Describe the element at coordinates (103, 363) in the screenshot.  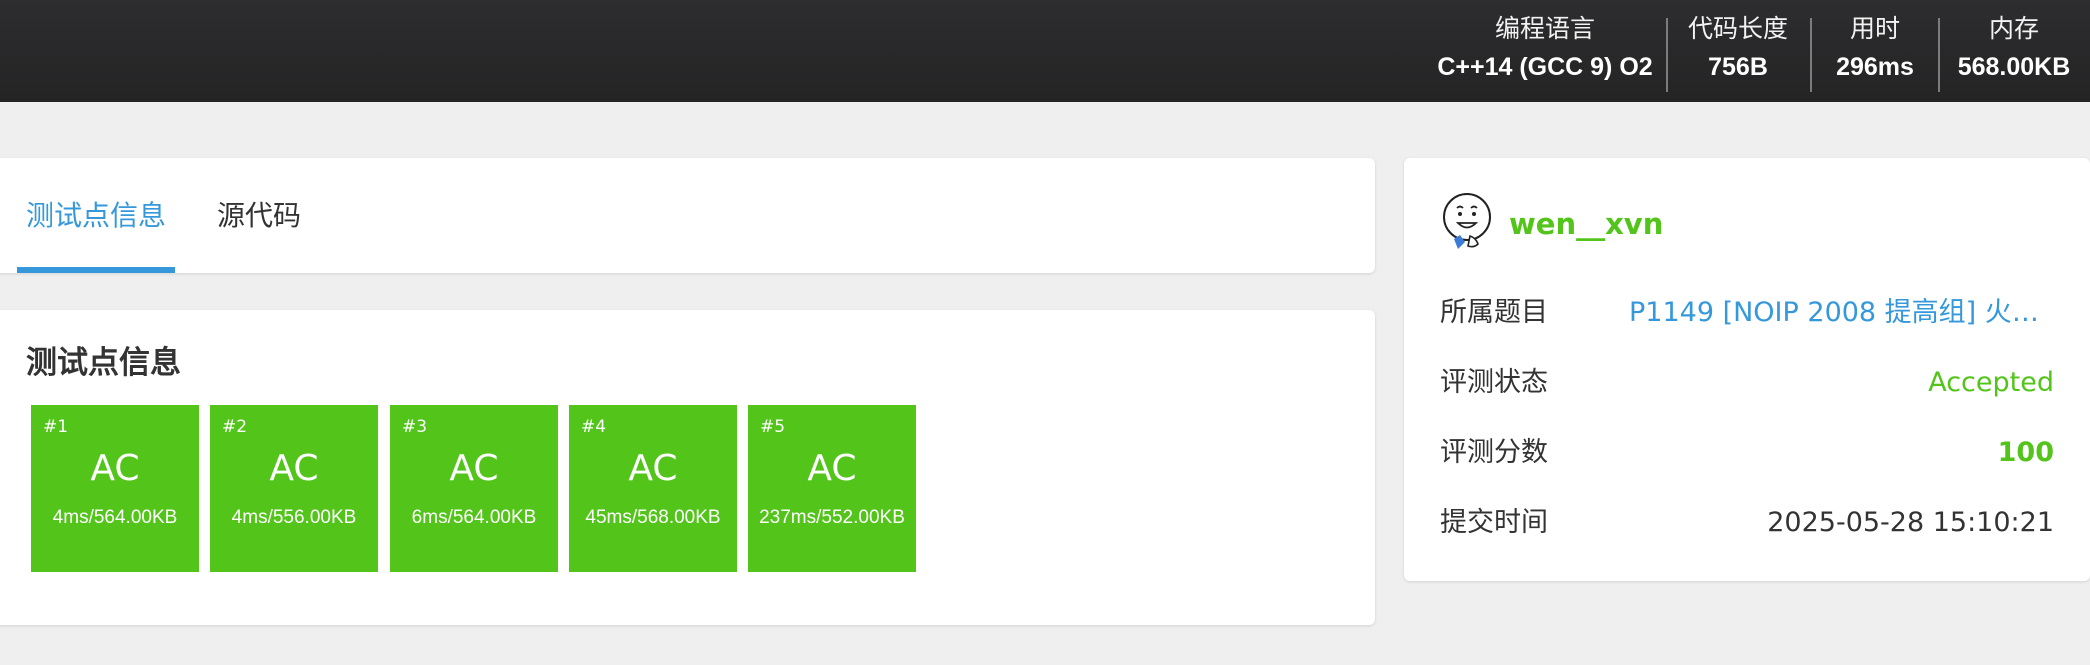
I see `section-title: 测试点信息` at that location.